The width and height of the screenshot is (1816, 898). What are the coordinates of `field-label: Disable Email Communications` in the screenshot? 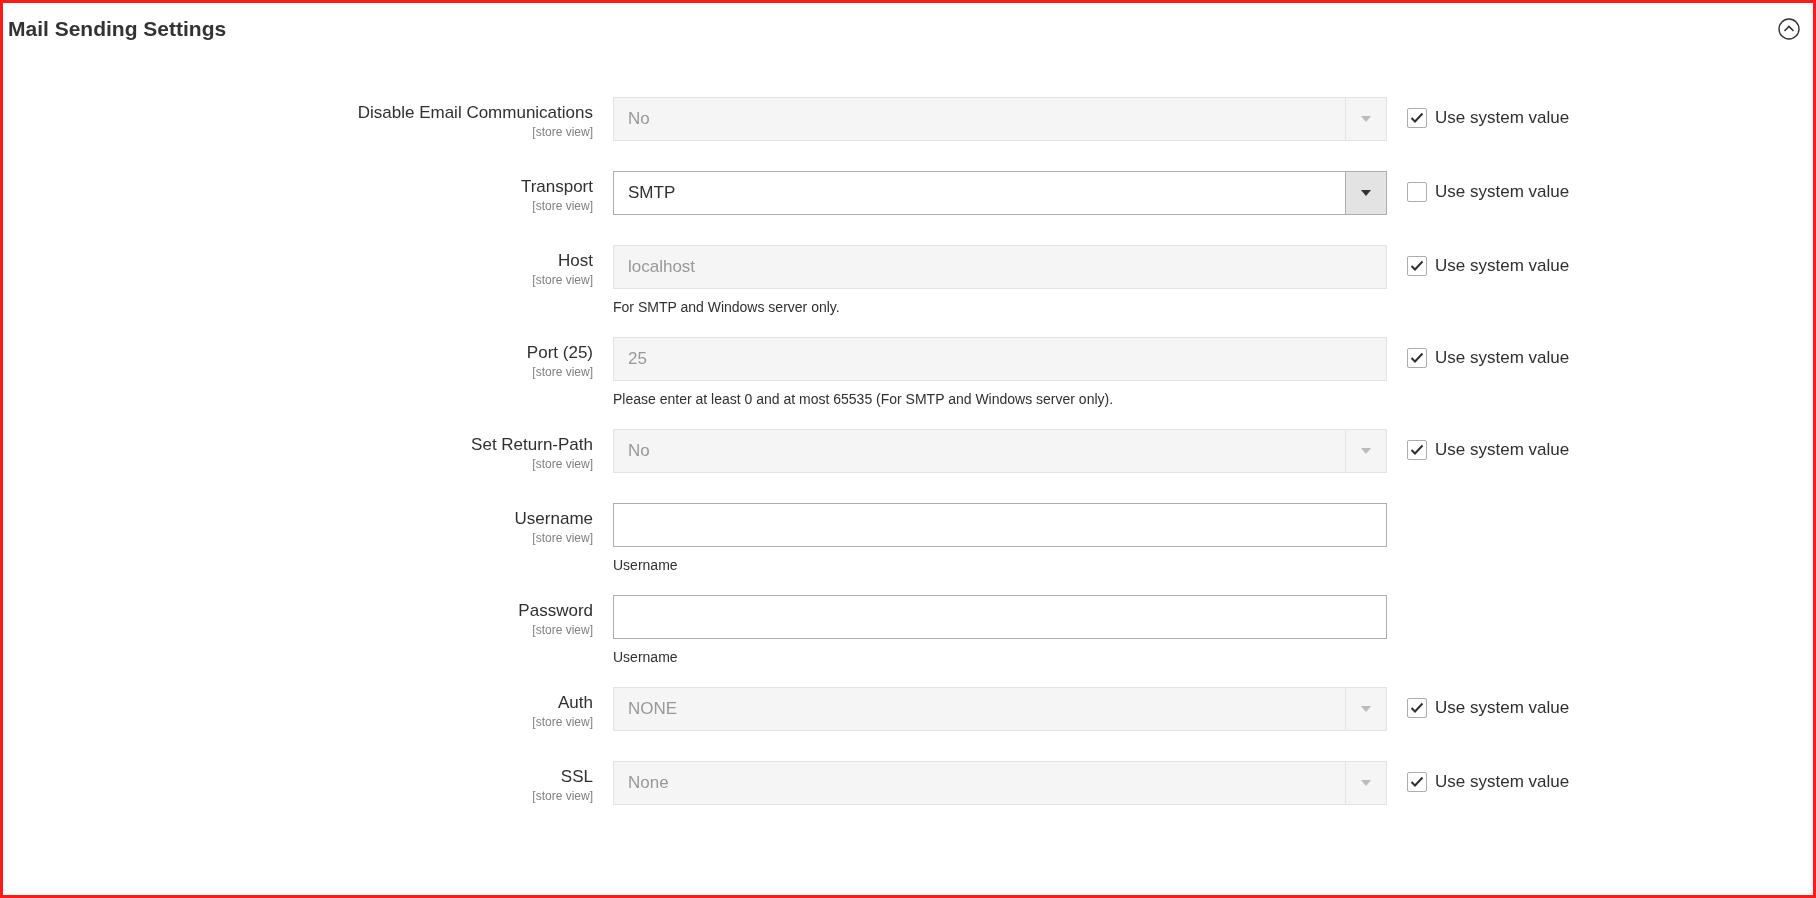 It's located at (475, 113).